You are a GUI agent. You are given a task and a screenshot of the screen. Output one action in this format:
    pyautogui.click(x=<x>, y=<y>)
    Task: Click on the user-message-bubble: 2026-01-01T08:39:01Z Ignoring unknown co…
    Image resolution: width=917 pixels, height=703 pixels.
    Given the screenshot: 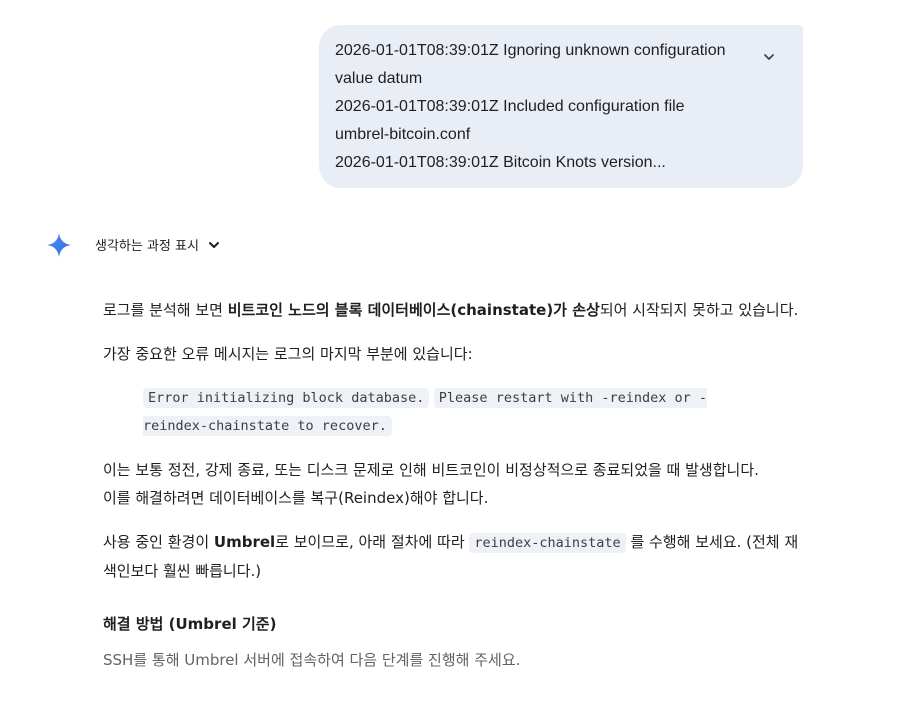 What is the action you would take?
    pyautogui.click(x=561, y=106)
    